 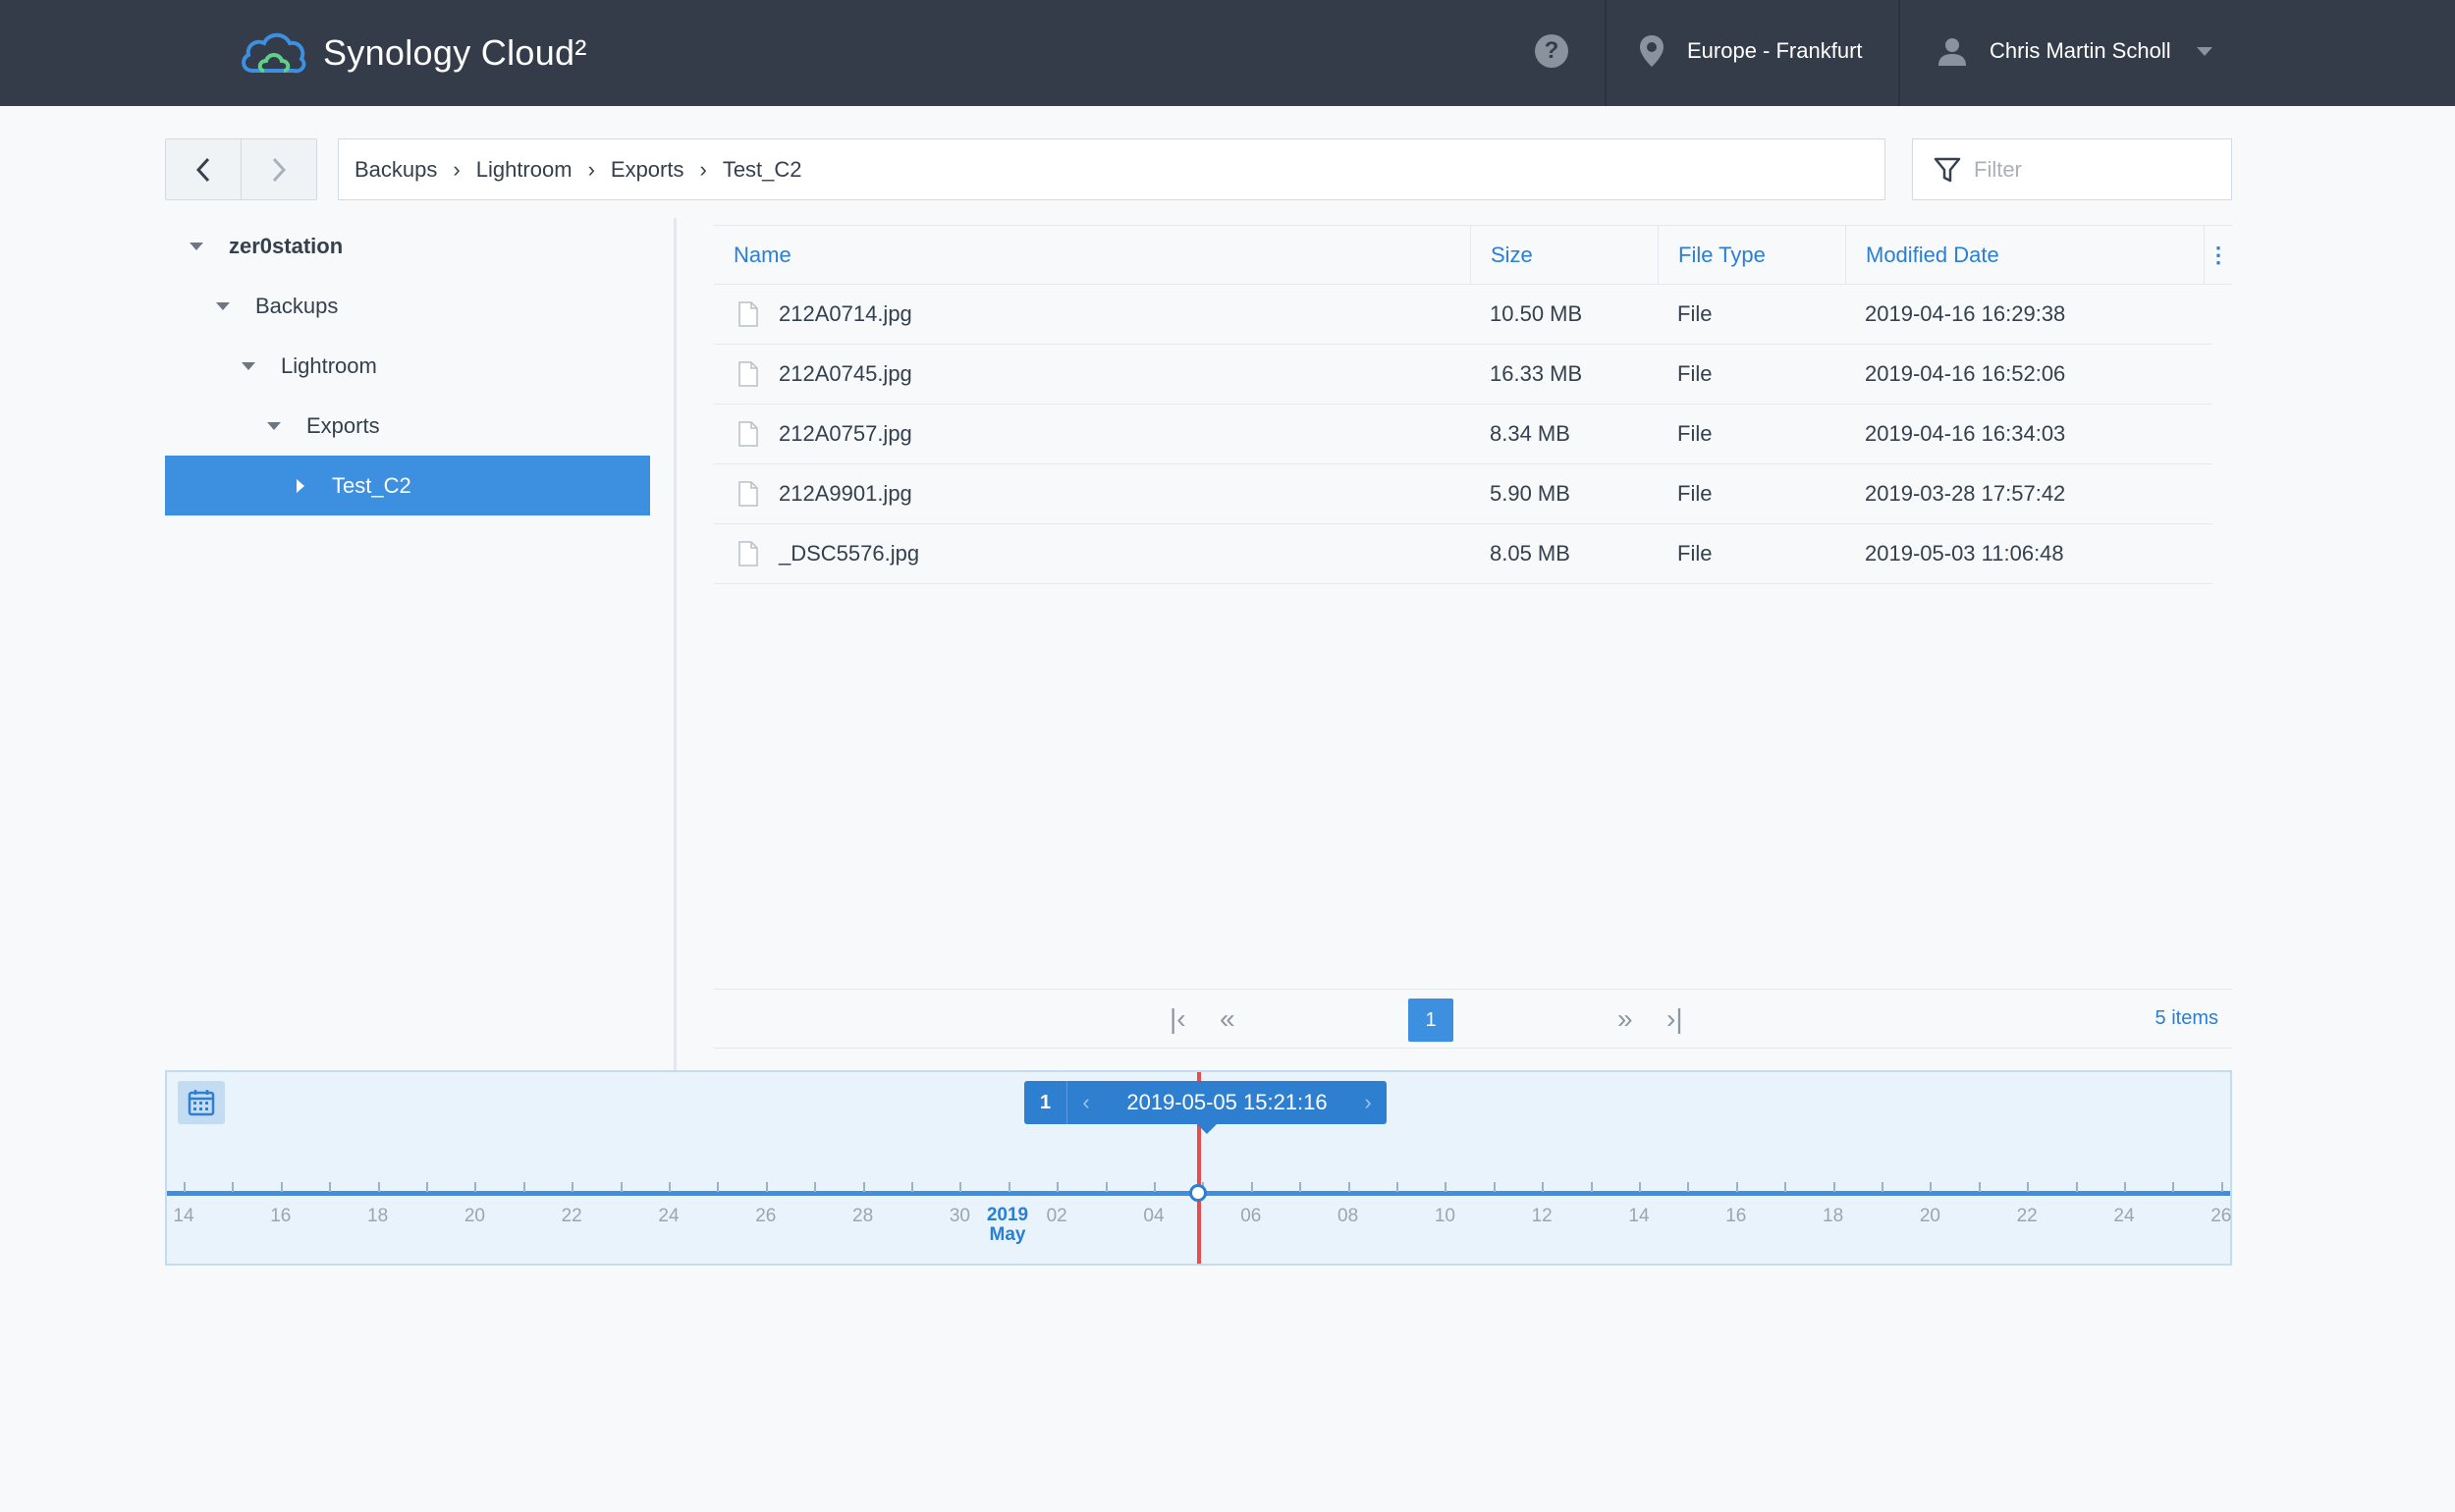 I want to click on breadcrumb-item: Lightroom, so click(x=524, y=170).